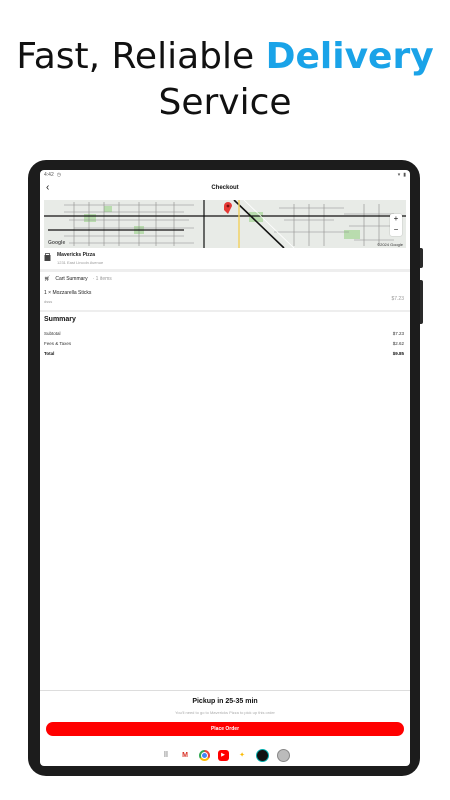  What do you see at coordinates (47, 257) in the screenshot?
I see `store-icon` at bounding box center [47, 257].